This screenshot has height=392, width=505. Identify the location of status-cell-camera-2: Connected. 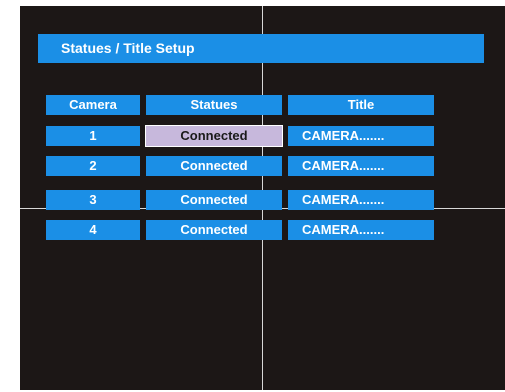
(214, 166).